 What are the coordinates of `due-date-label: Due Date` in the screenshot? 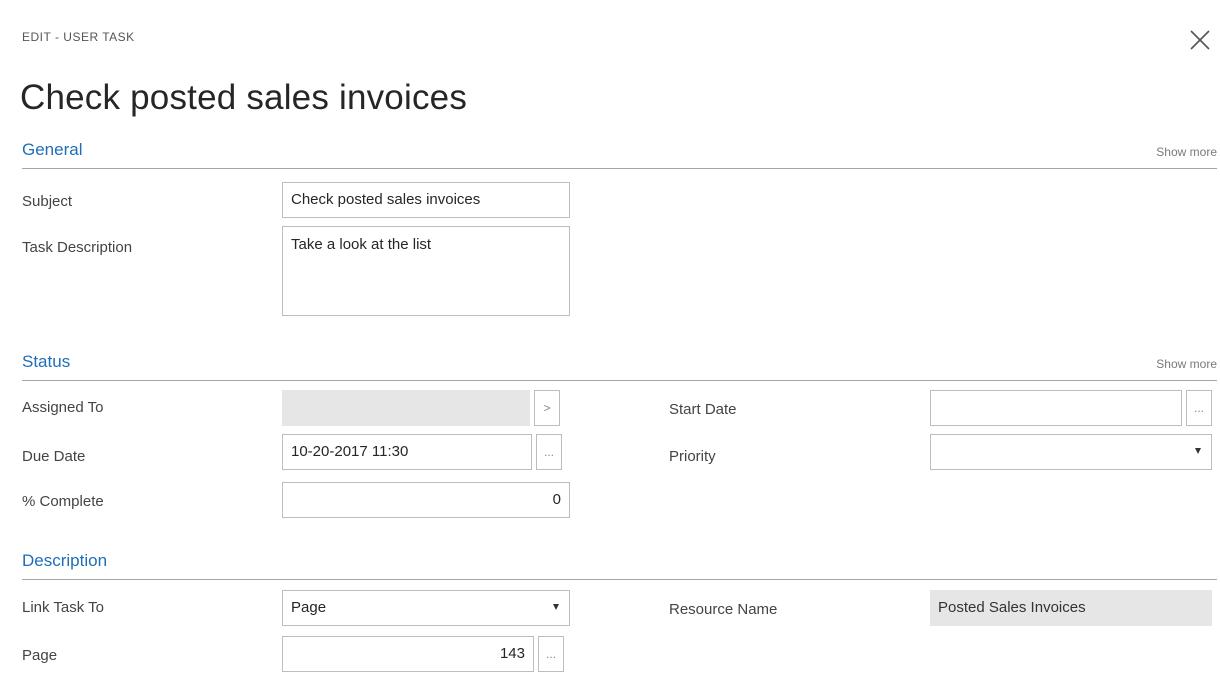 It's located at (54, 456).